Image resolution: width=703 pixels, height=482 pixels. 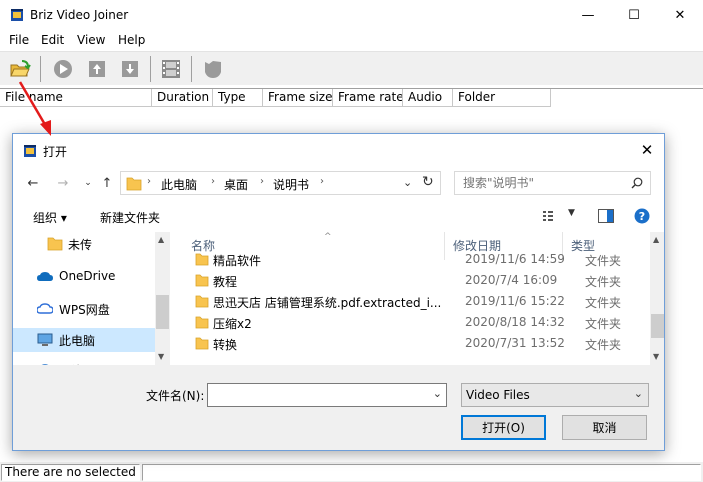 I want to click on help-icon: ?, so click(x=642, y=216).